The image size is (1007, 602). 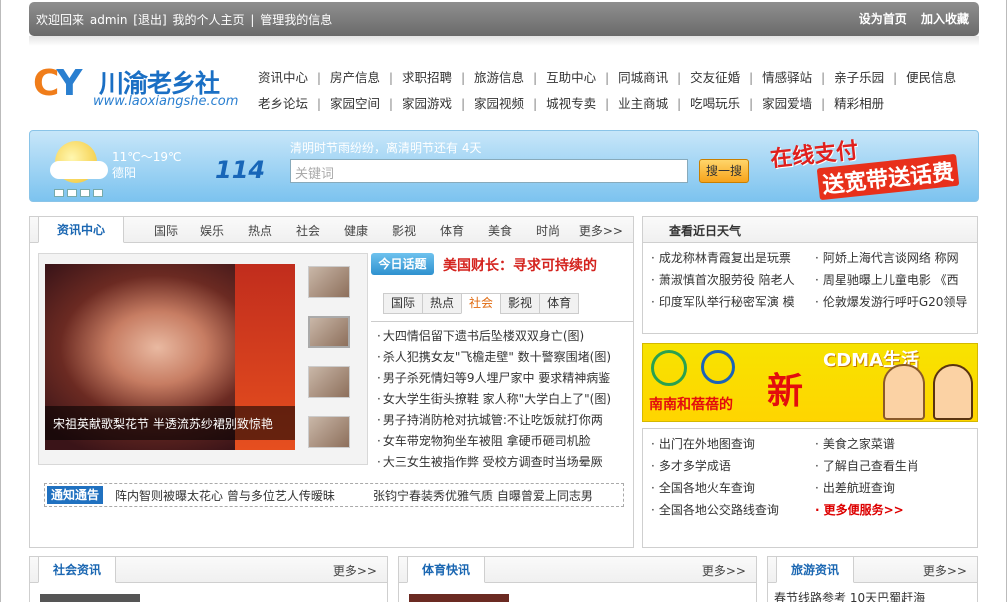 What do you see at coordinates (81, 229) in the screenshot?
I see `tab-news-center: 资讯中心` at bounding box center [81, 229].